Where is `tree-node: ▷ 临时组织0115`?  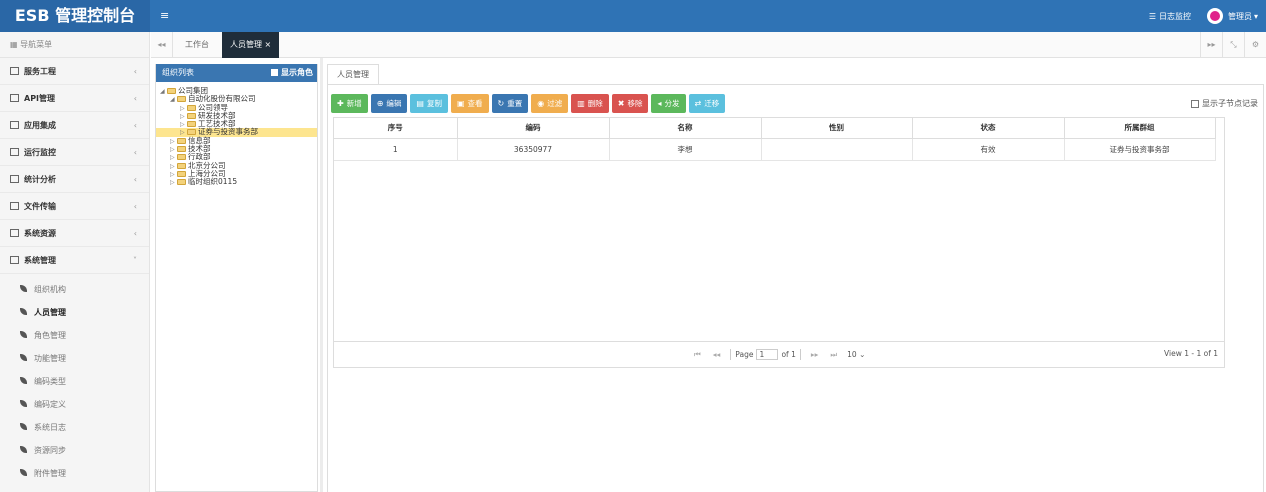 tree-node: ▷ 临时组织0115 is located at coordinates (236, 182).